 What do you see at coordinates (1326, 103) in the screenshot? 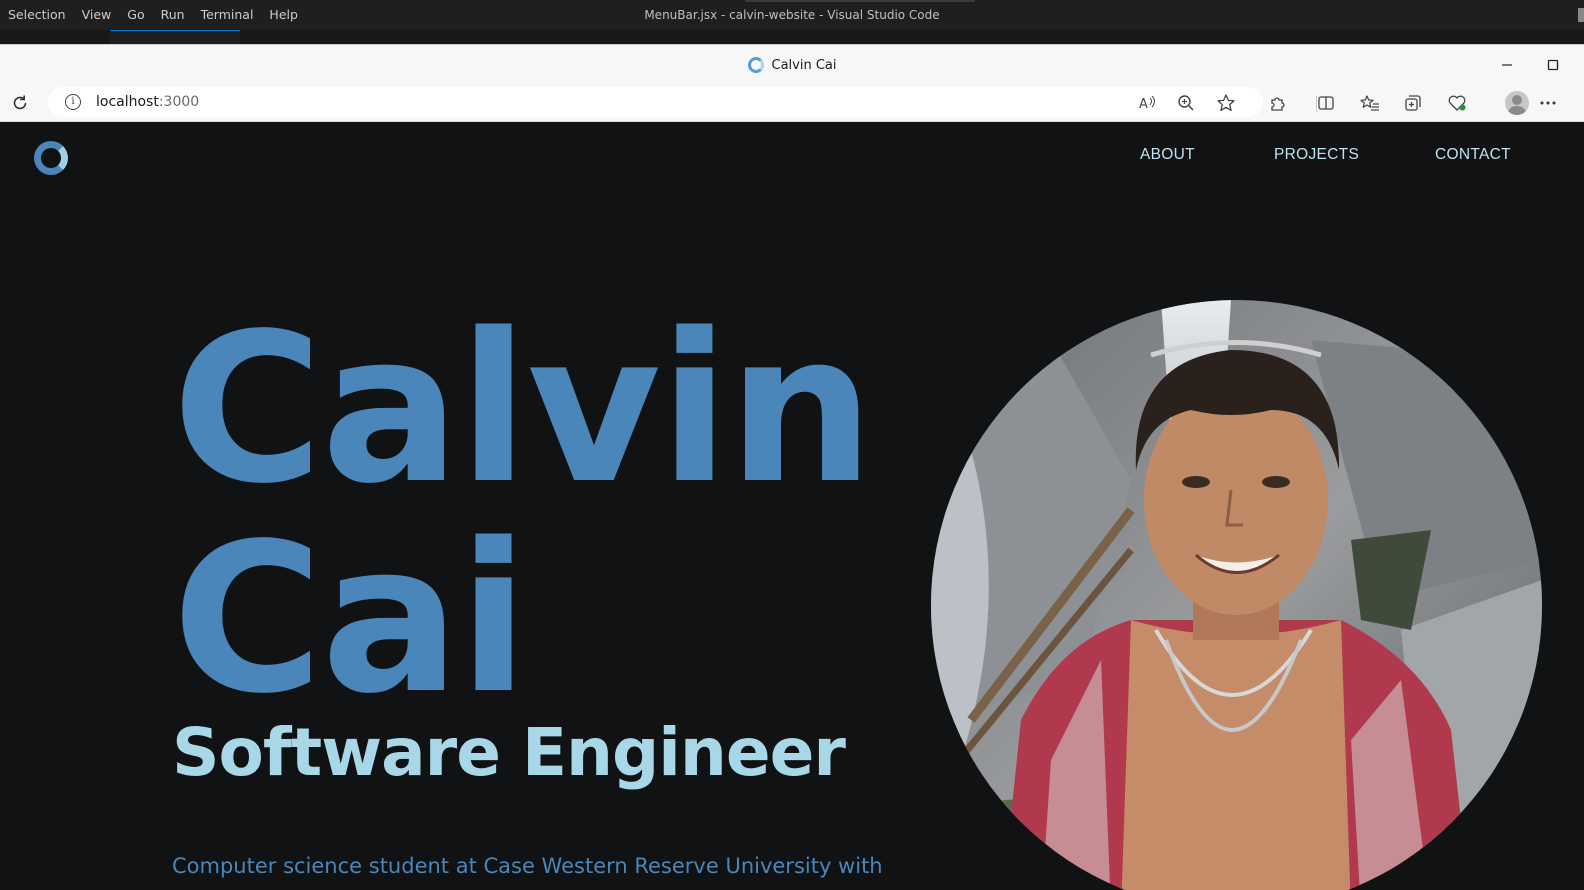
I see `split-screen-icon` at bounding box center [1326, 103].